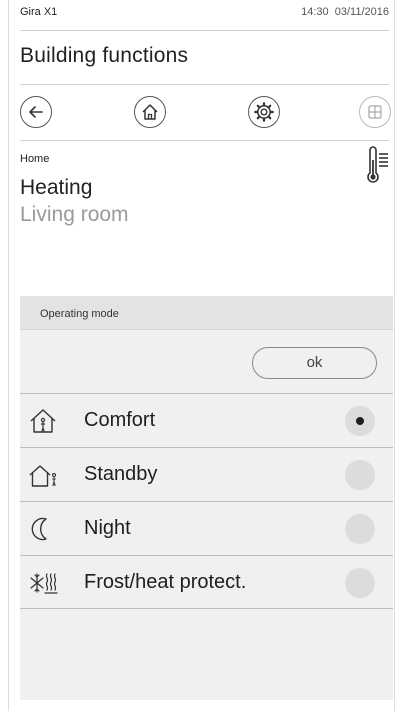 This screenshot has height=711, width=403. I want to click on option-label: Comfort, so click(120, 420).